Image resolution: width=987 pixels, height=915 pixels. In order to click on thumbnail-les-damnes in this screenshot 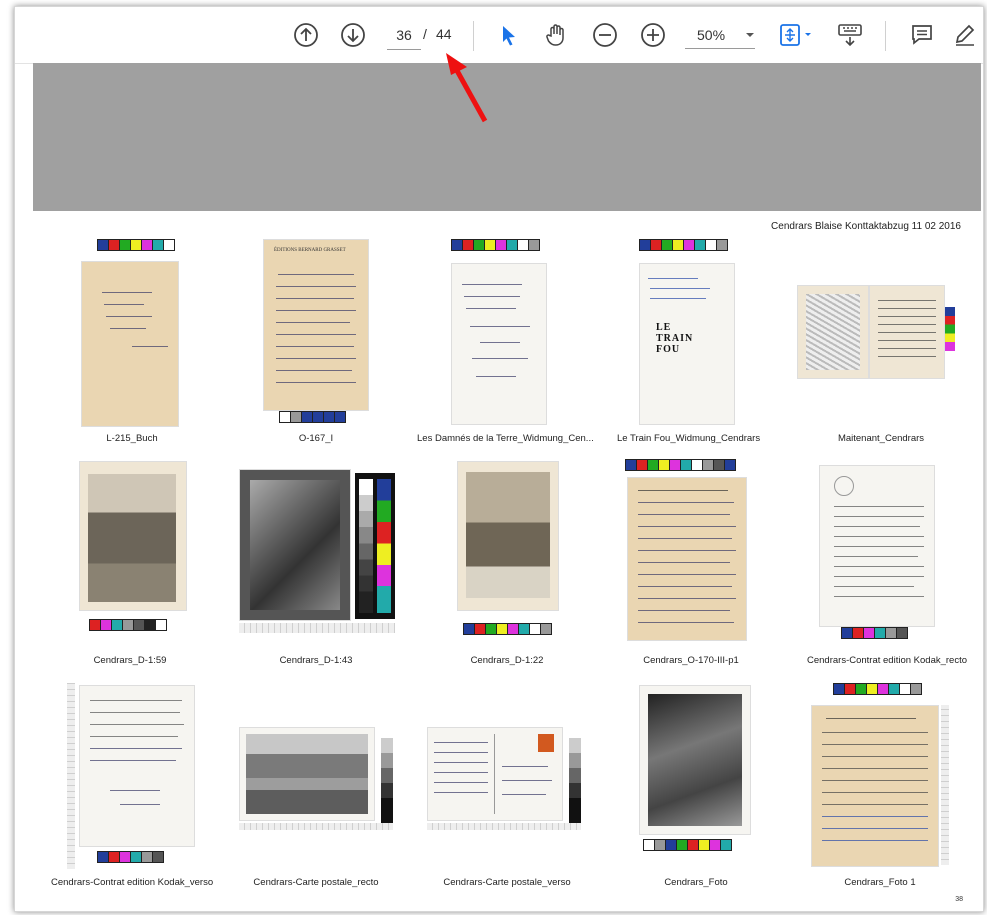, I will do `click(499, 334)`.